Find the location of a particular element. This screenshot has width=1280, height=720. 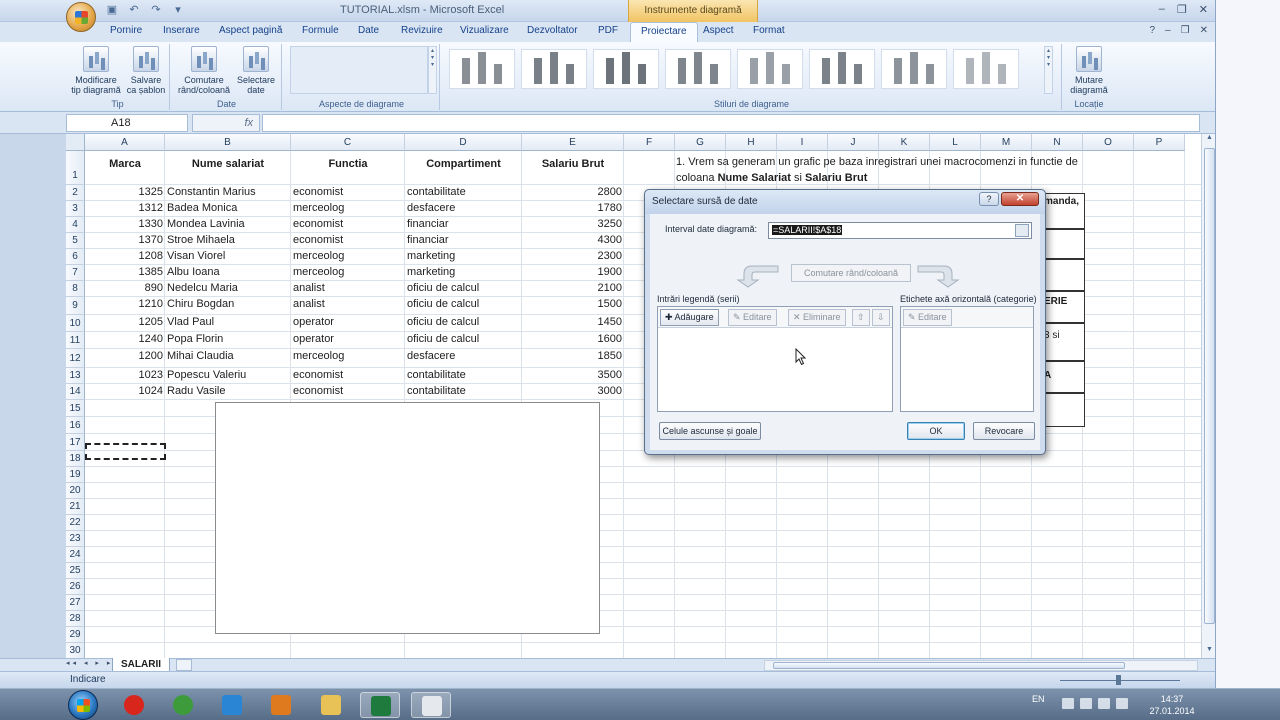

table-cell: Radu Vasile is located at coordinates (228, 391).